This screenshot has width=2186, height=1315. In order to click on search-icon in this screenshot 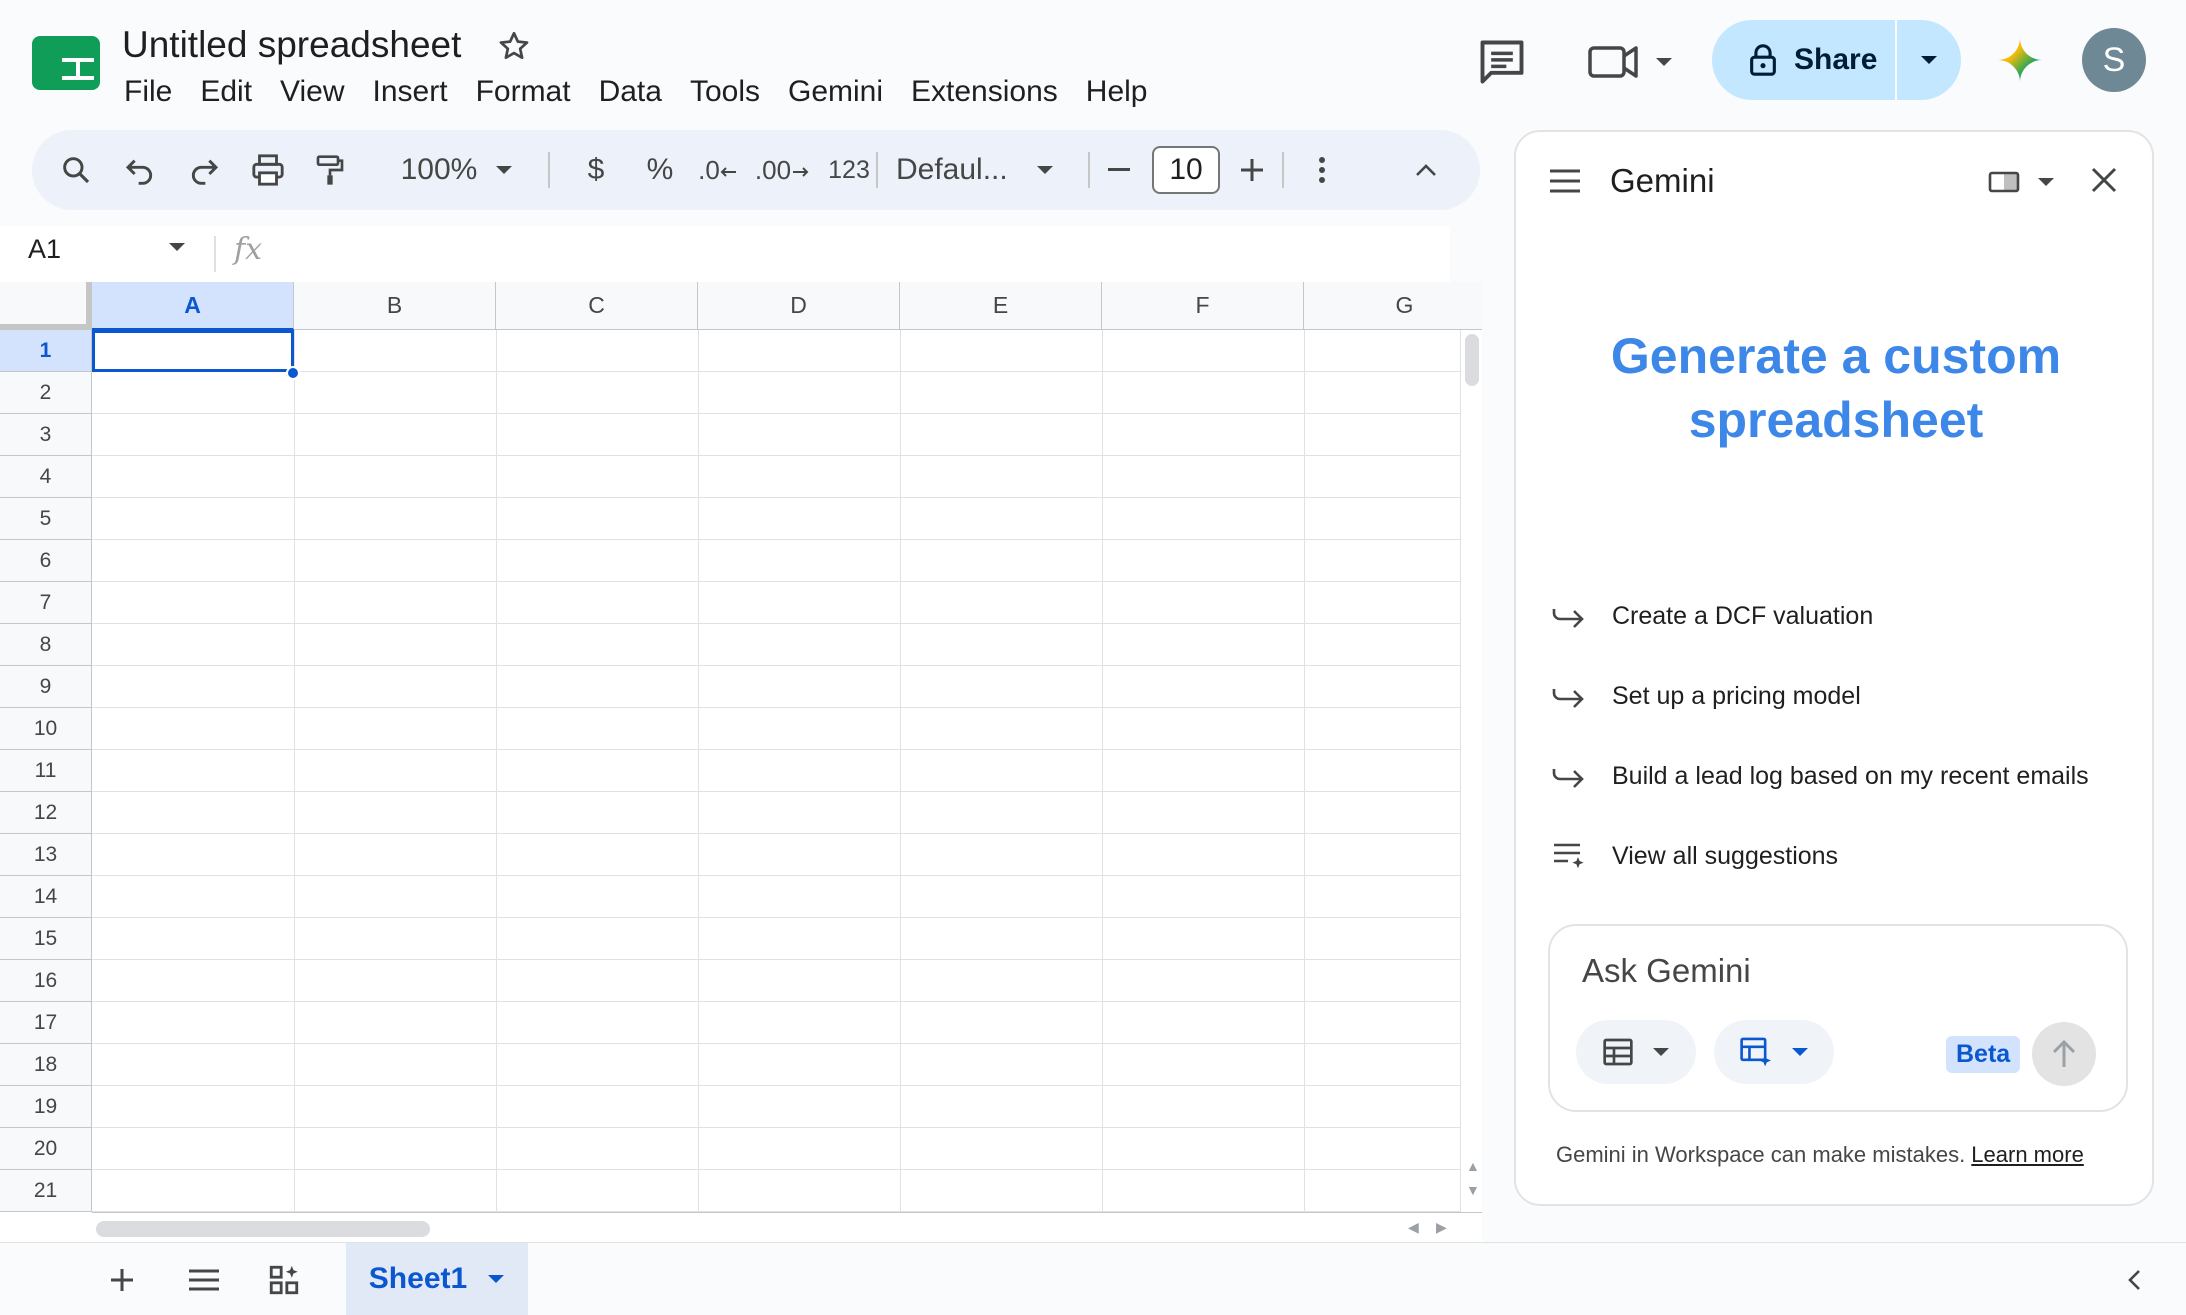, I will do `click(76, 170)`.